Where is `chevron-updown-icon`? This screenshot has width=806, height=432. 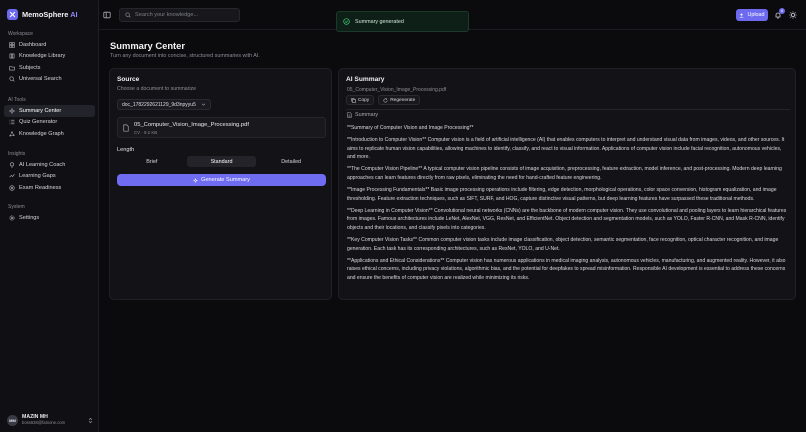 chevron-updown-icon is located at coordinates (90, 420).